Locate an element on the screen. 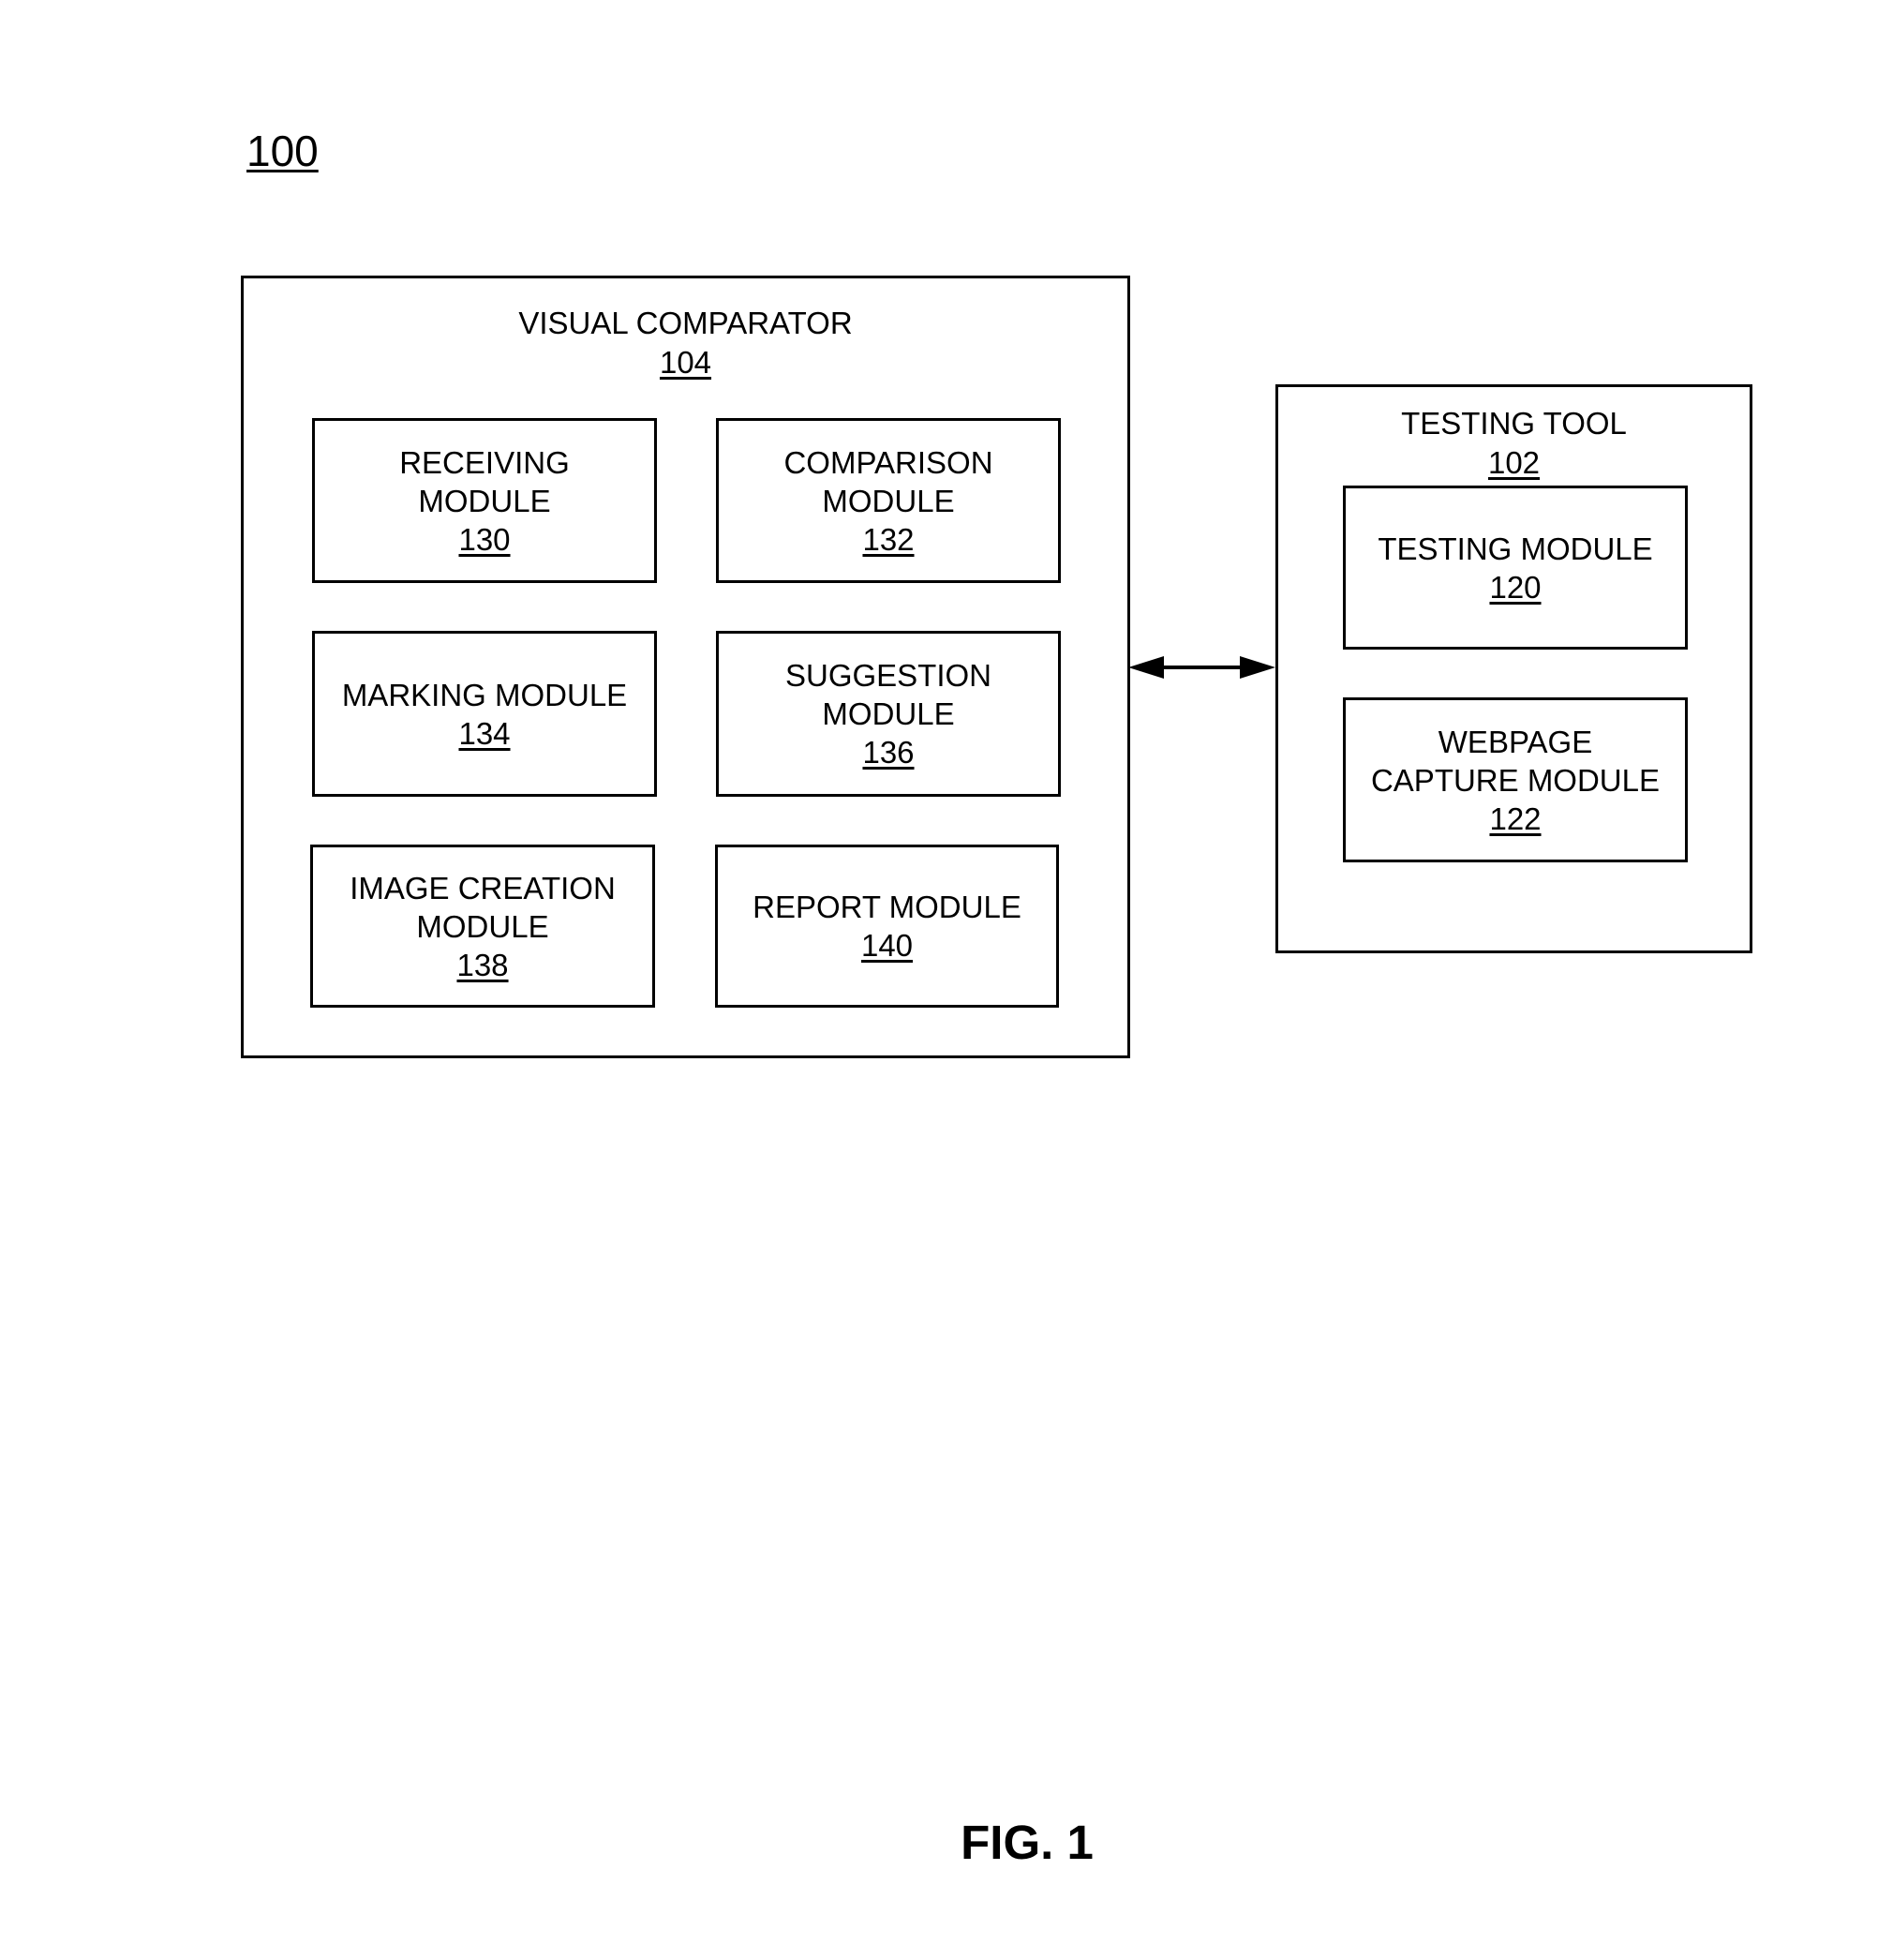  suggestion-module-box: SUGGESTION MODULE 136 is located at coordinates (888, 714).